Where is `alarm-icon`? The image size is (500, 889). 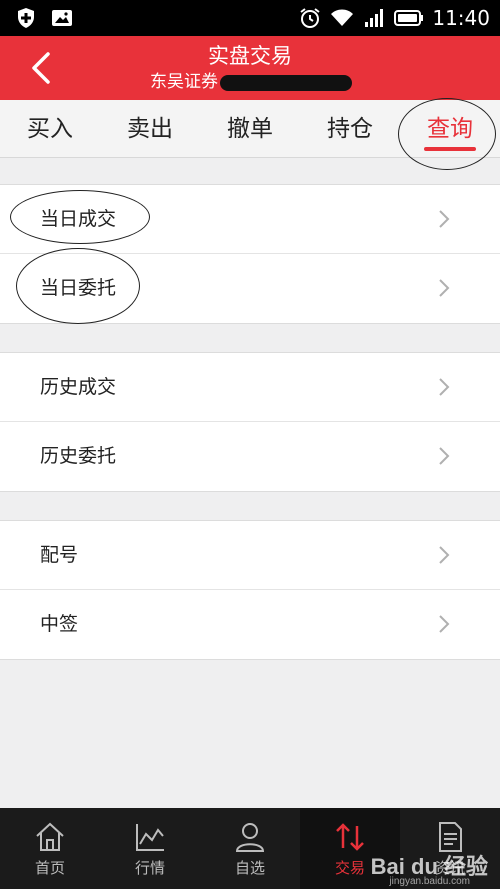 alarm-icon is located at coordinates (310, 18).